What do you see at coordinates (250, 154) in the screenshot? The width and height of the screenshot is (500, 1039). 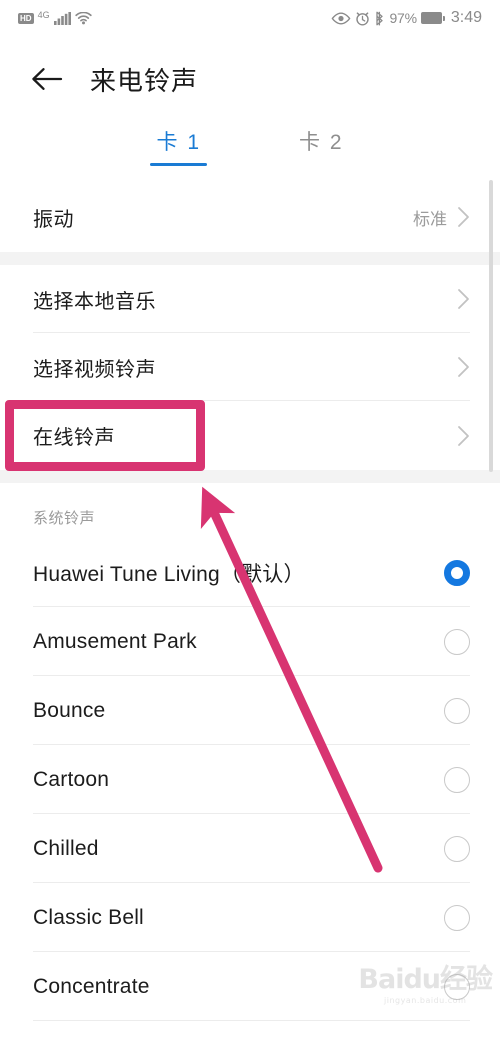 I see `sim-card-tabs: 卡 1 卡 2` at bounding box center [250, 154].